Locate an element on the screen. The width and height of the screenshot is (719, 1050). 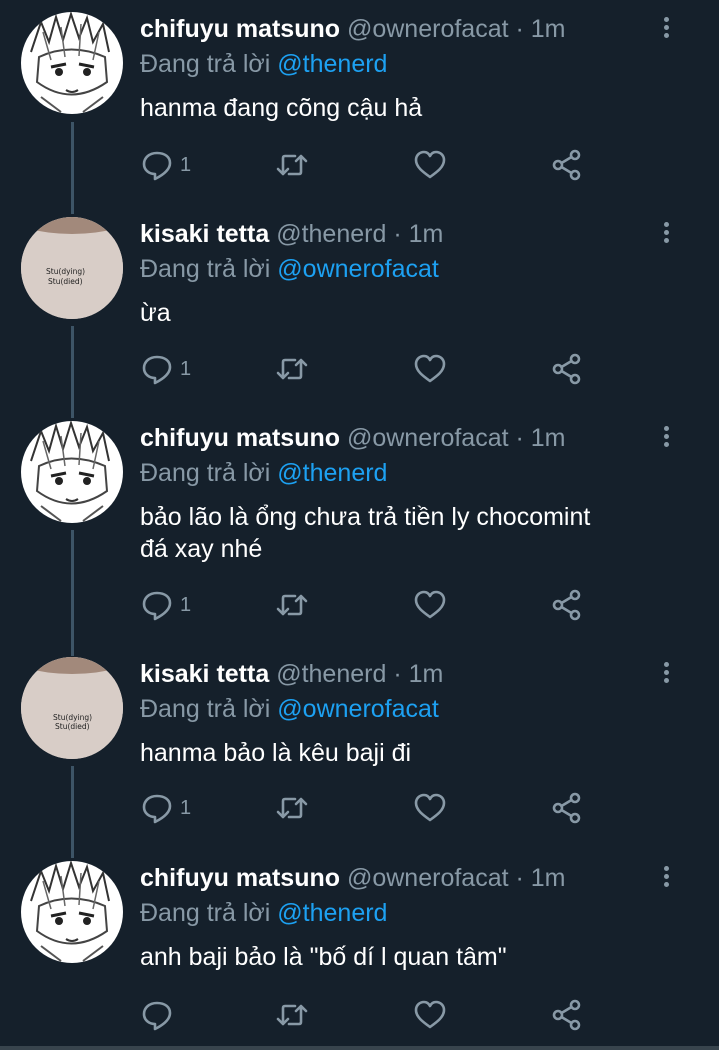
tweet-header: chifuyu matsuno @ownerofacat · 1m is located at coordinates (353, 878).